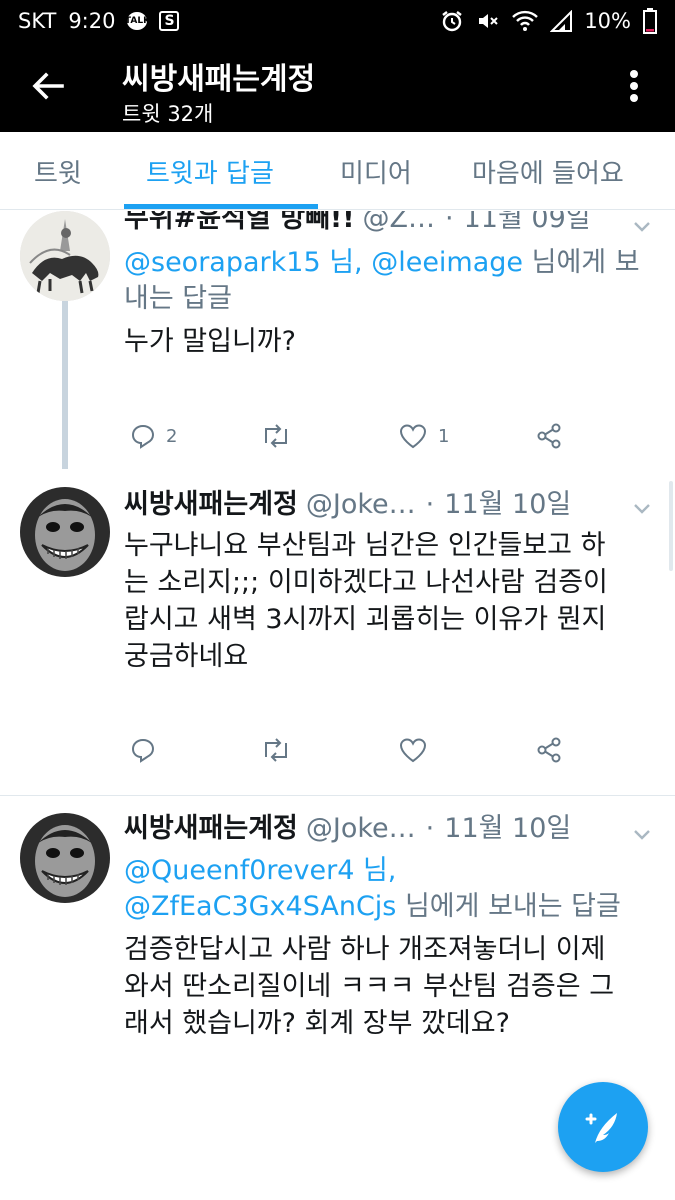  What do you see at coordinates (37, 21) in the screenshot?
I see `carrier-label: SKT` at bounding box center [37, 21].